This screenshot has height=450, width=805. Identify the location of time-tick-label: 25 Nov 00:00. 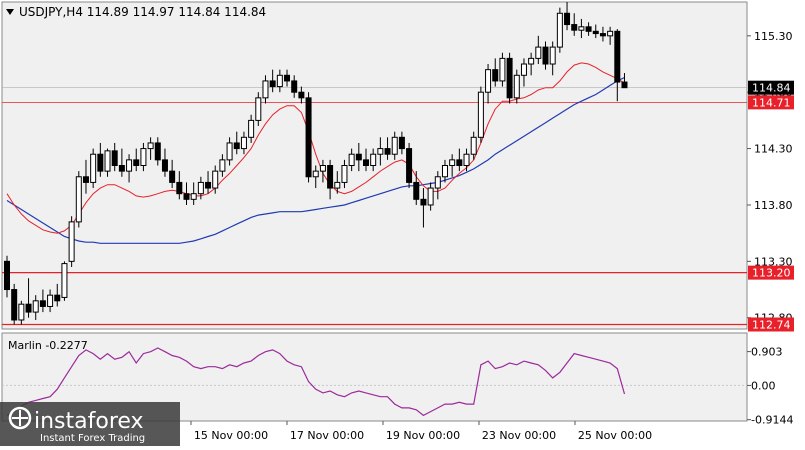
(615, 435).